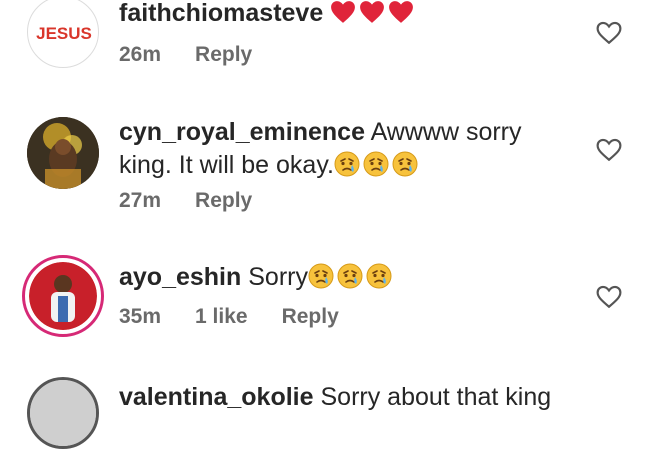 The width and height of the screenshot is (660, 449). I want to click on comment-text: Sorry about that king, so click(436, 397).